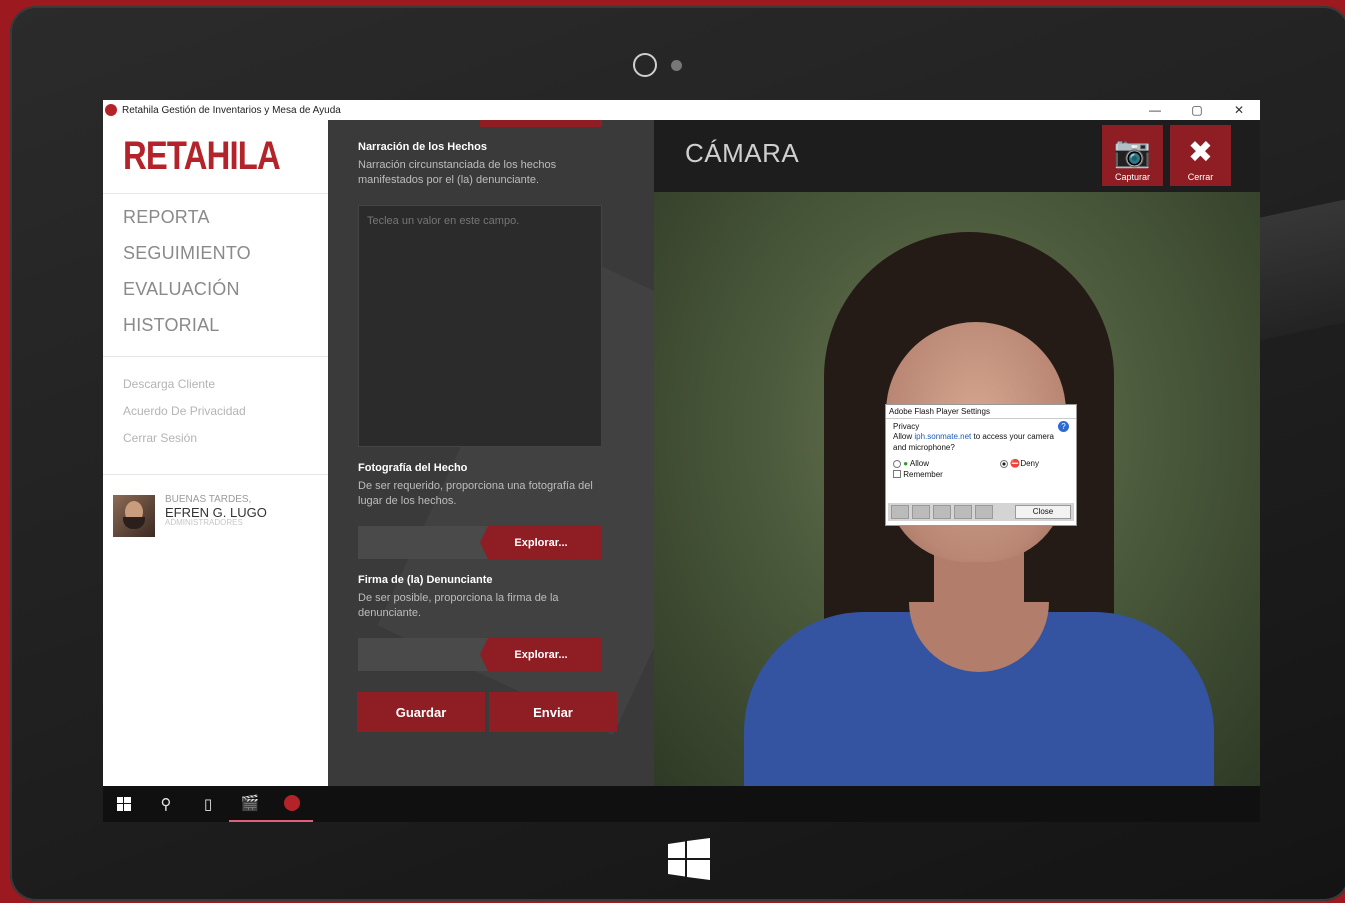 Image resolution: width=1345 pixels, height=903 pixels. What do you see at coordinates (1019, 464) in the screenshot?
I see `deny-radio: ⛔Deny` at bounding box center [1019, 464].